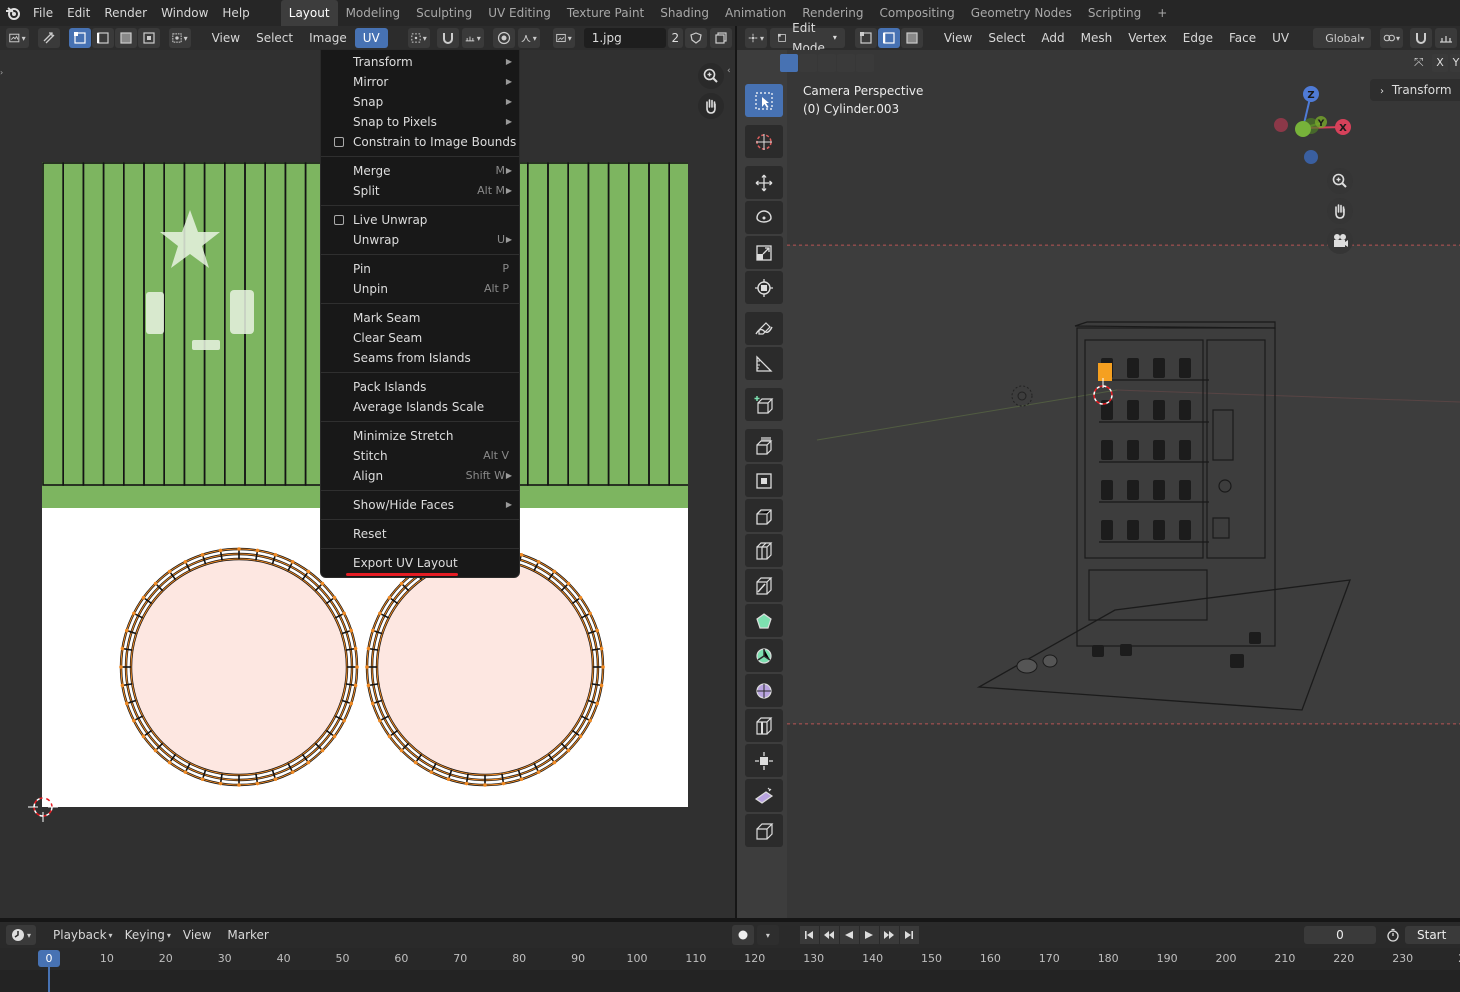 Image resolution: width=1460 pixels, height=992 pixels. What do you see at coordinates (43, 807) in the screenshot?
I see `2d-cursor-icon` at bounding box center [43, 807].